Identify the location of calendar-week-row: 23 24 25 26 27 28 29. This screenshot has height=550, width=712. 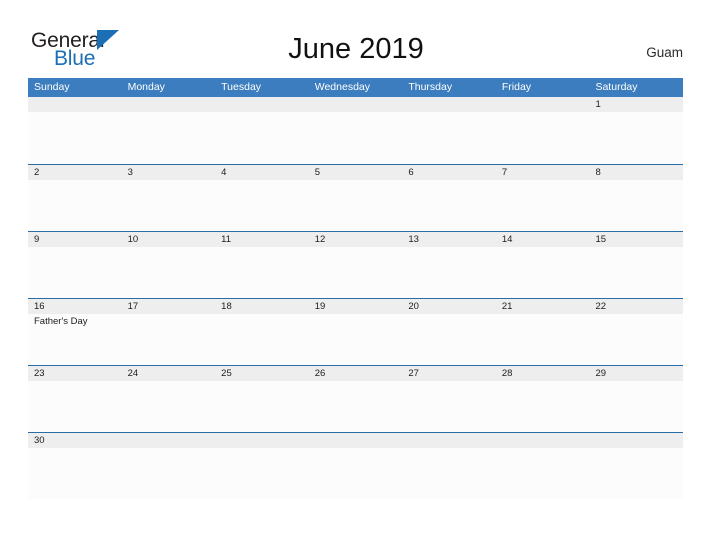
(356, 398).